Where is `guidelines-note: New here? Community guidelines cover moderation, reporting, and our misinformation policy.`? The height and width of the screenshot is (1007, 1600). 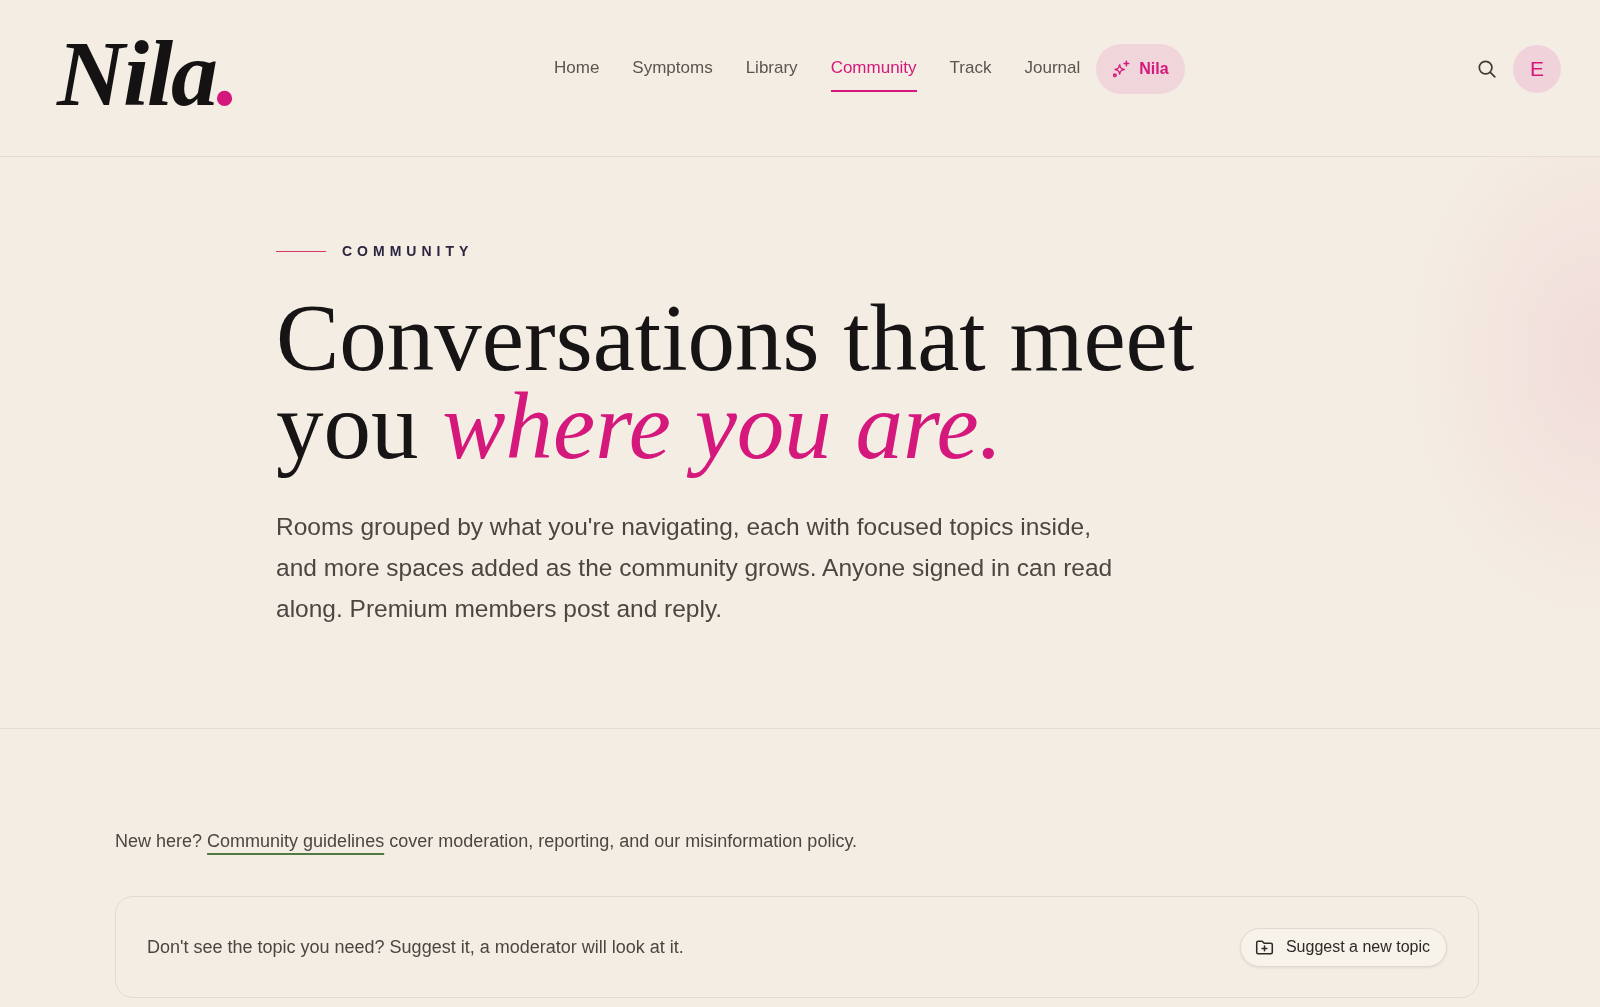 guidelines-note: New here? Community guidelines cover moderation, reporting, and our misinformation policy. is located at coordinates (487, 841).